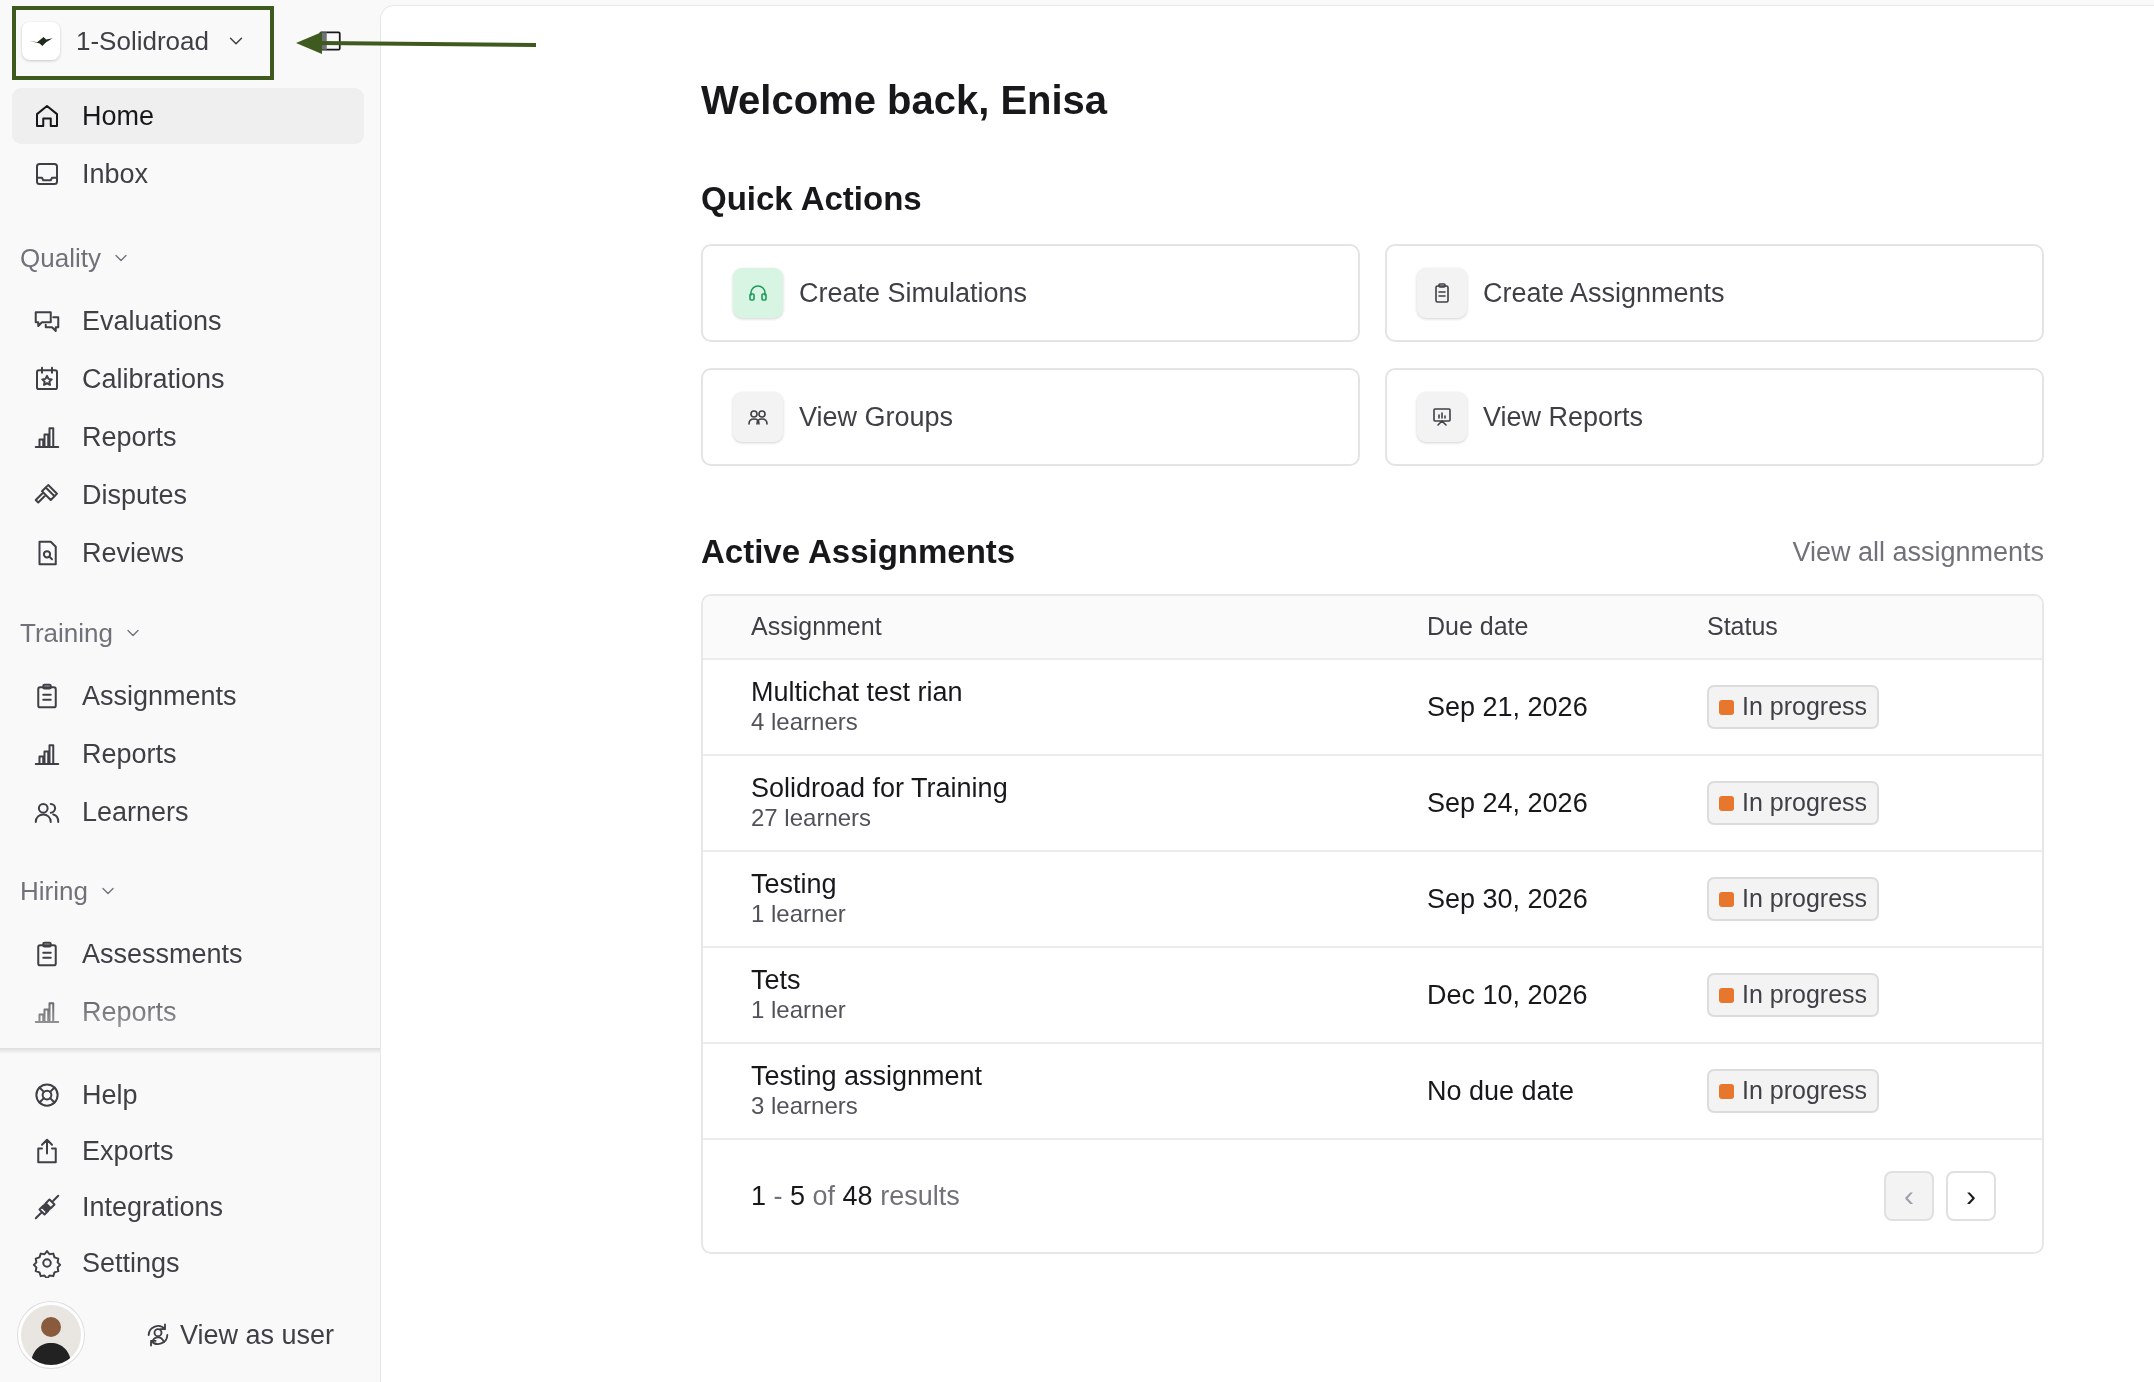 This screenshot has width=2154, height=1382. I want to click on nav-item: Reviews, so click(188, 553).